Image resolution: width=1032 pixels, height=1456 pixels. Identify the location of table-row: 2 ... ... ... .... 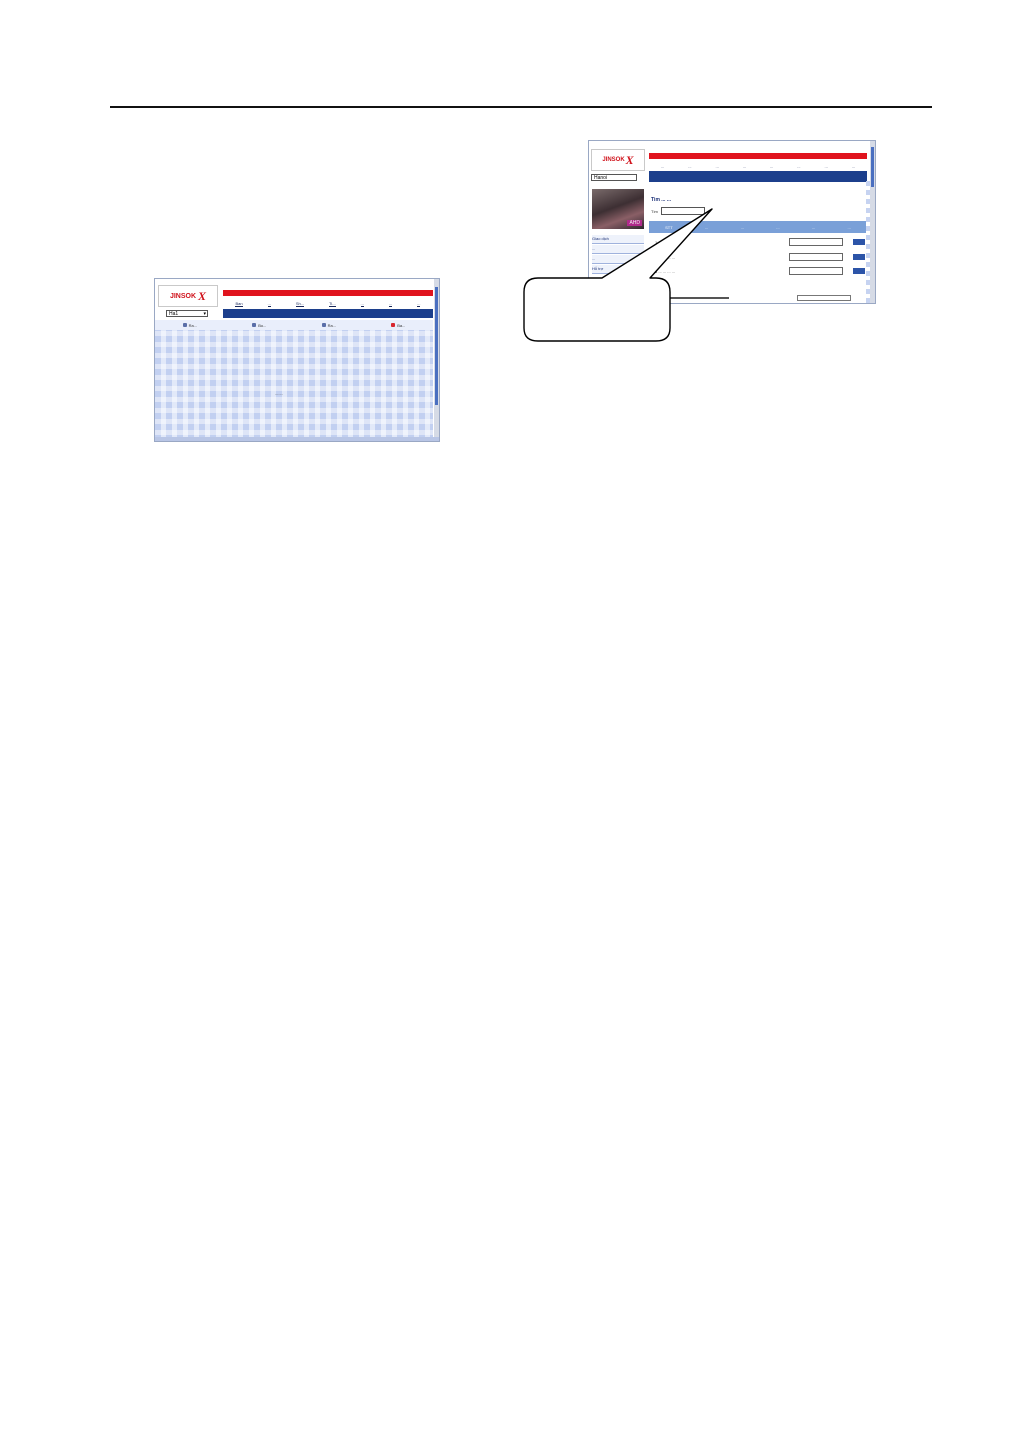
(758, 257).